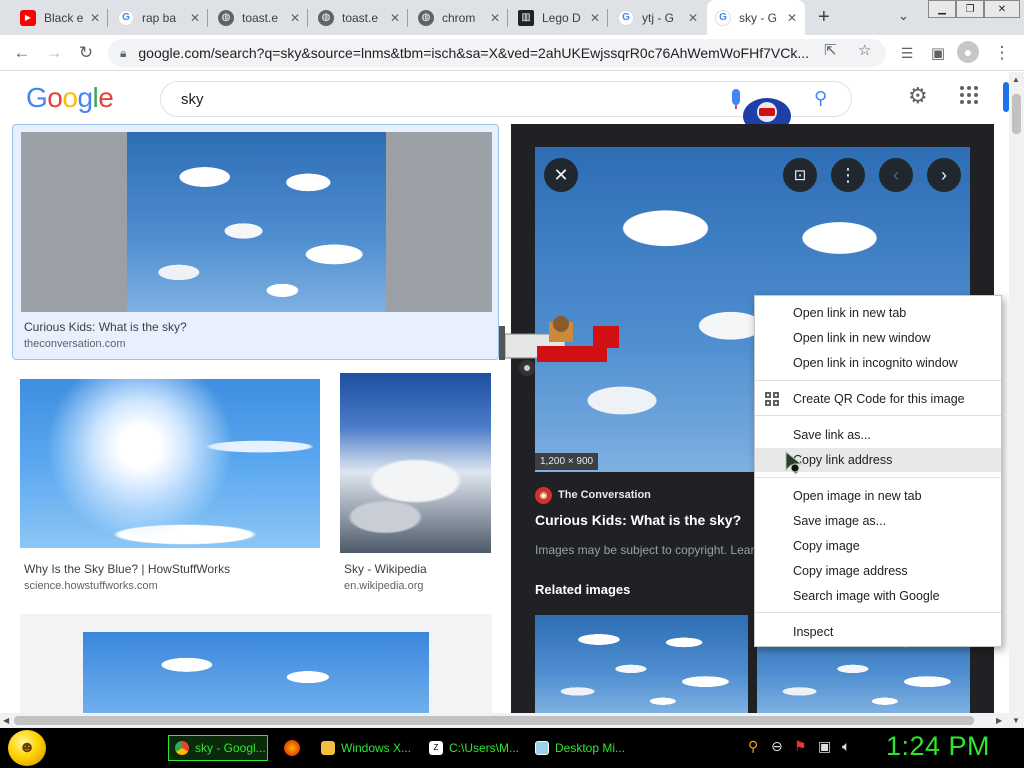 The height and width of the screenshot is (768, 1024). I want to click on media-queue-icon: ☰, so click(907, 53).